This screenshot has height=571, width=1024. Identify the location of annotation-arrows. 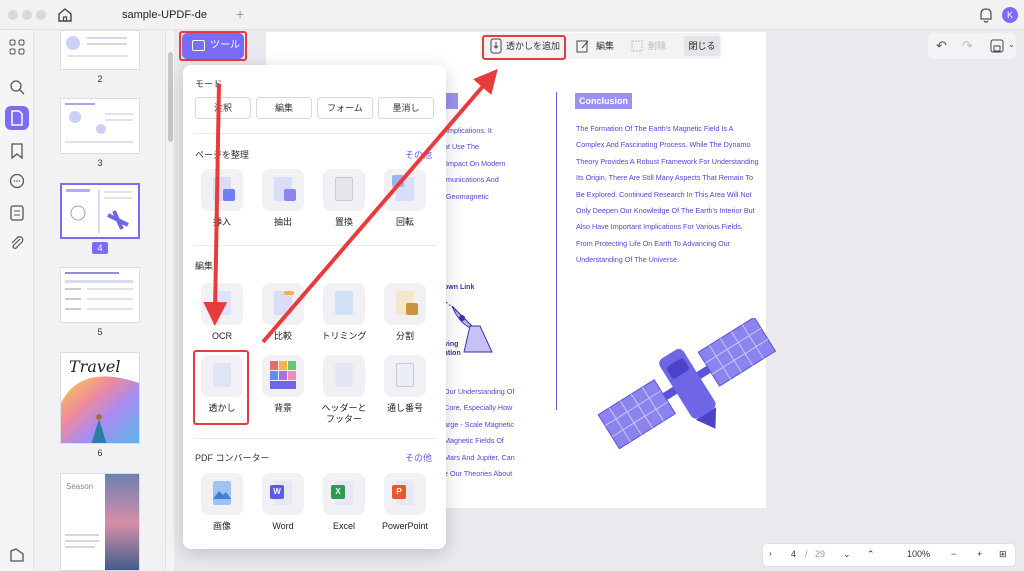
(350, 206).